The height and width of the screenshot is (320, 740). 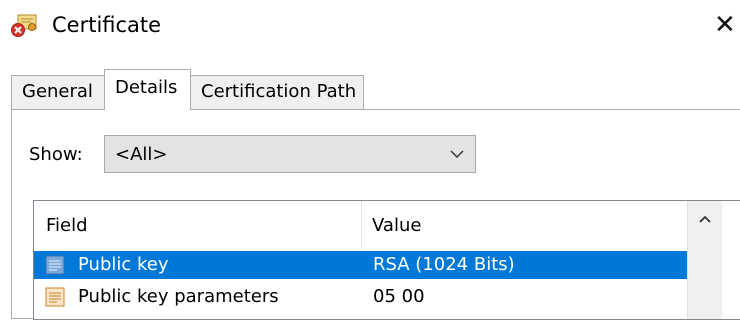 What do you see at coordinates (360, 297) in the screenshot?
I see `list-item: Public key parameters 05 00` at bounding box center [360, 297].